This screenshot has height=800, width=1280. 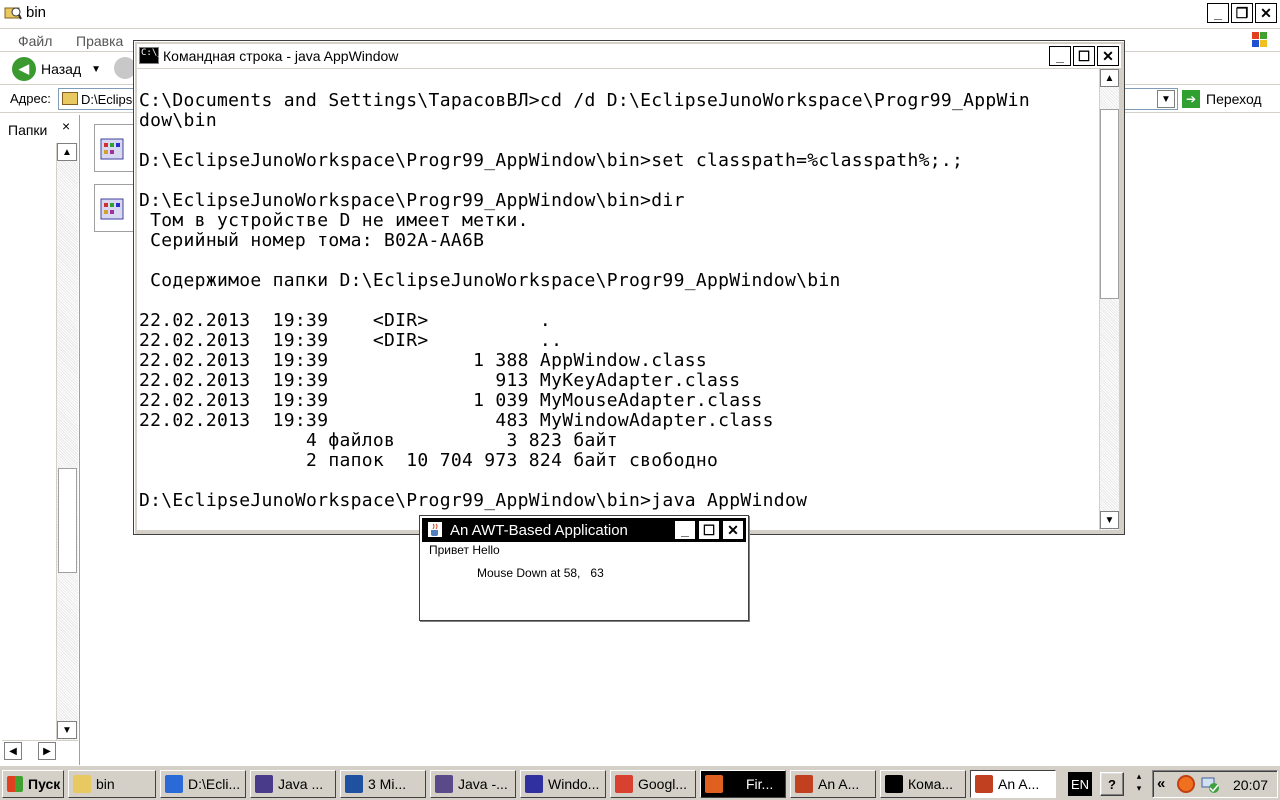 I want to click on java-icon, so click(x=444, y=784).